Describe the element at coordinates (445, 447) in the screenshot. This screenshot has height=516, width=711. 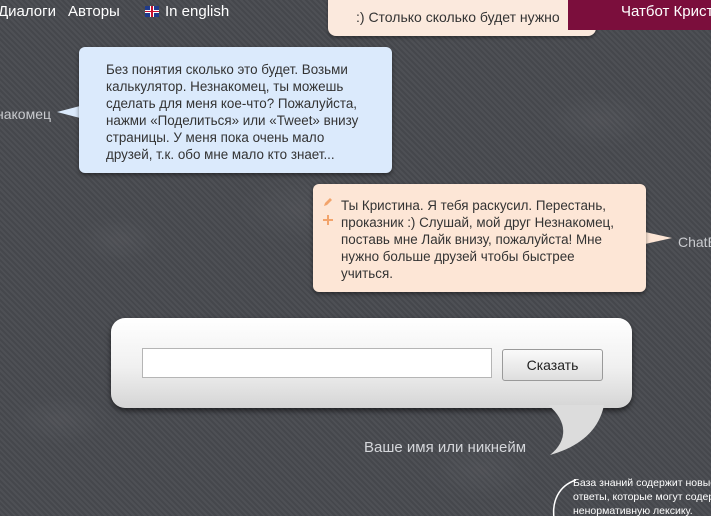
I see `name-field-label: Ваше имя или никнейм` at that location.